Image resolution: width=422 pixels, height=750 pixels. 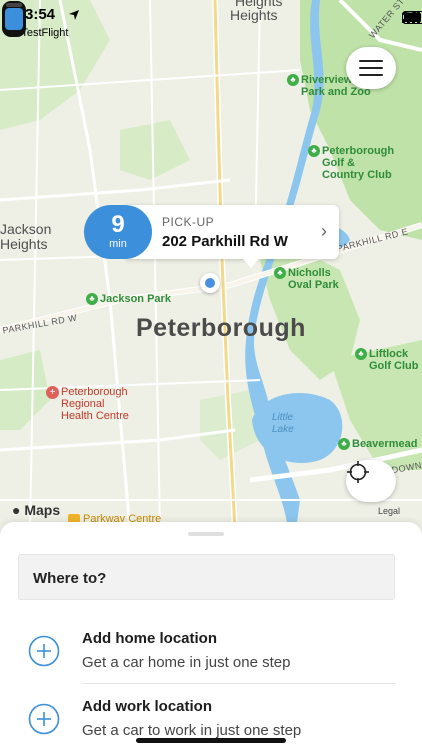 I want to click on map-poi-nicholls: ♣ Nicholls Oval Park, so click(x=306, y=279).